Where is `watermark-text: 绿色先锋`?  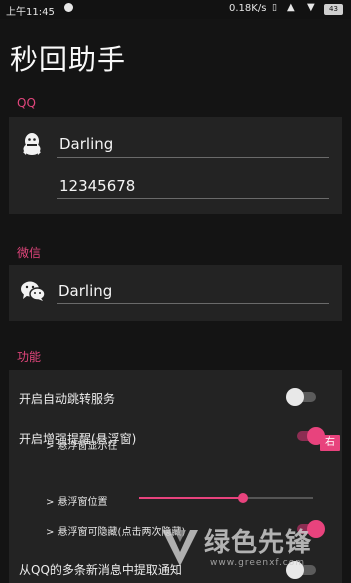 watermark-text: 绿色先锋 is located at coordinates (258, 543).